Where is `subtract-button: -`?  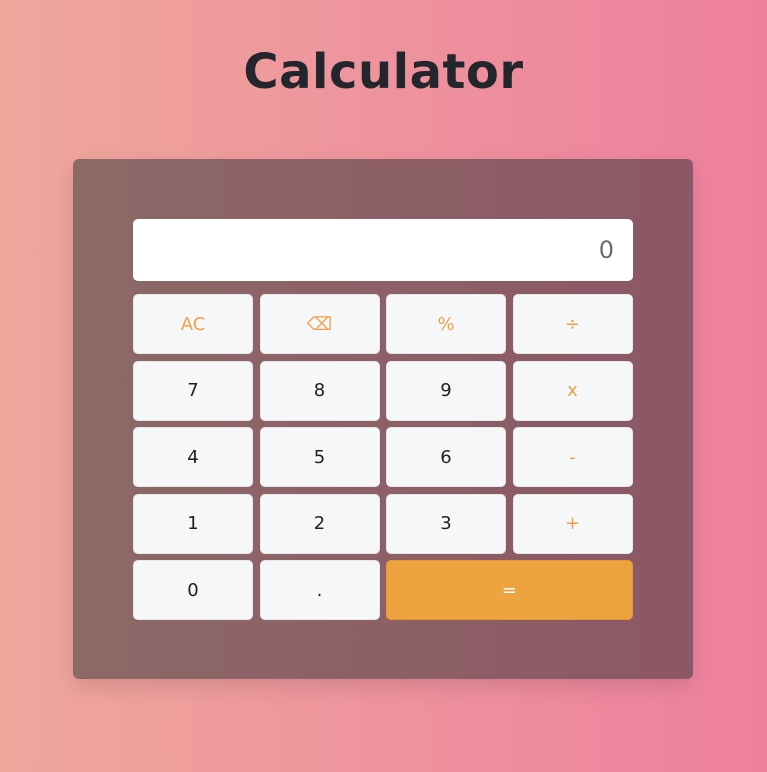
subtract-button: - is located at coordinates (572, 457).